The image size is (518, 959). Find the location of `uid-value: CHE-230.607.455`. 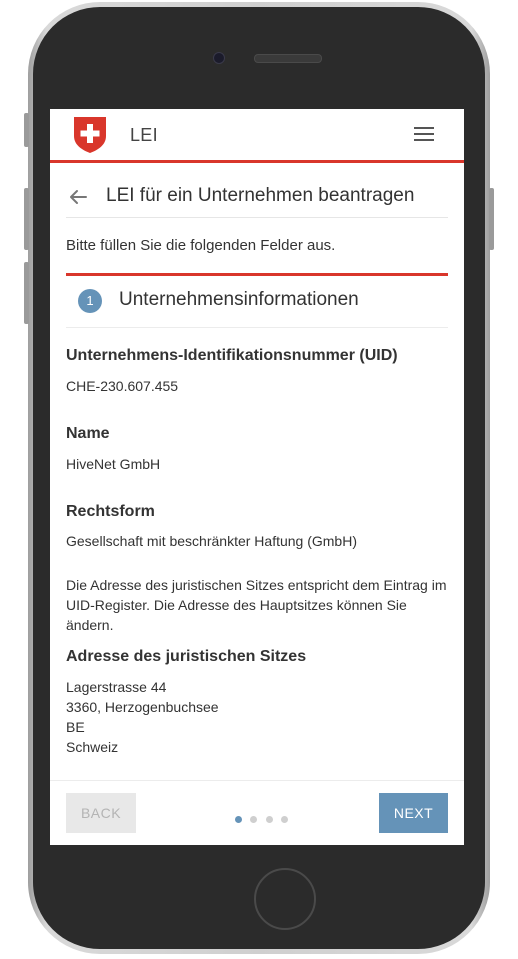

uid-value: CHE-230.607.455 is located at coordinates (122, 386).